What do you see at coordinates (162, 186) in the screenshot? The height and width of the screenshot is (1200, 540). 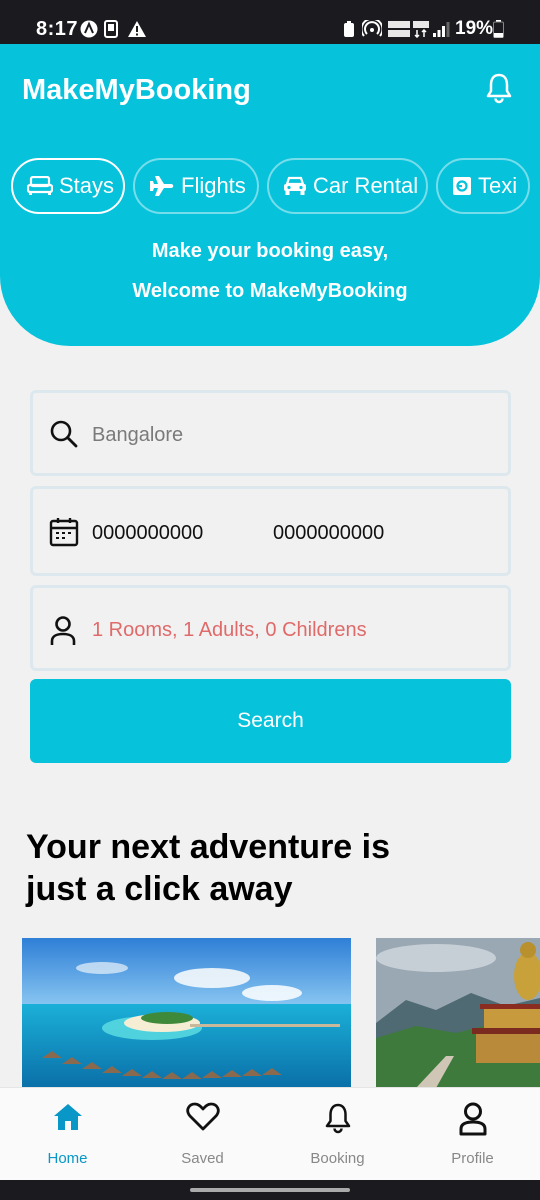 I see `plane-icon` at bounding box center [162, 186].